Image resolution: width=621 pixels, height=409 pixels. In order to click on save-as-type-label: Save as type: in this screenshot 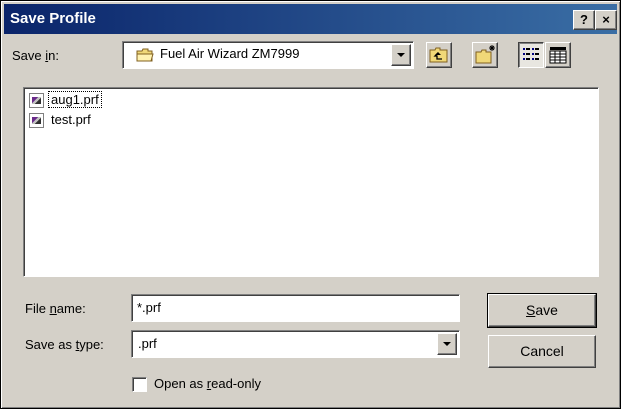, I will do `click(64, 344)`.